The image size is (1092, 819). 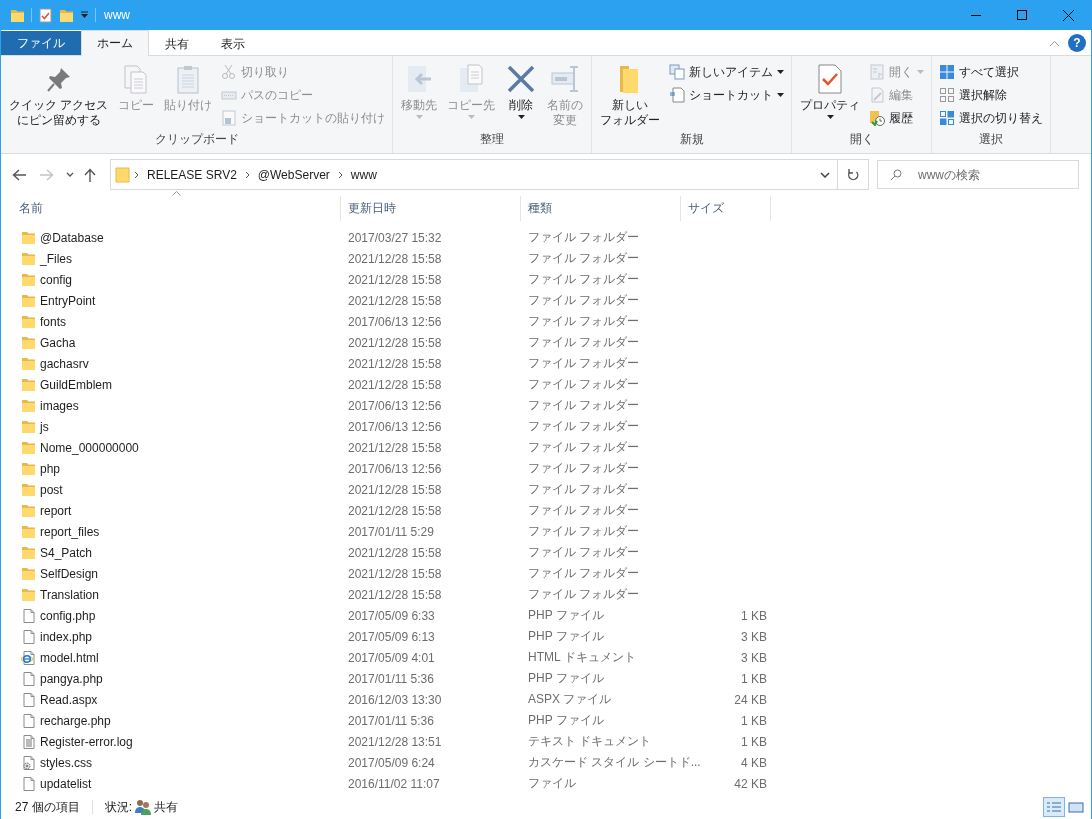 I want to click on collapse-chevron-icon, so click(x=1054, y=43).